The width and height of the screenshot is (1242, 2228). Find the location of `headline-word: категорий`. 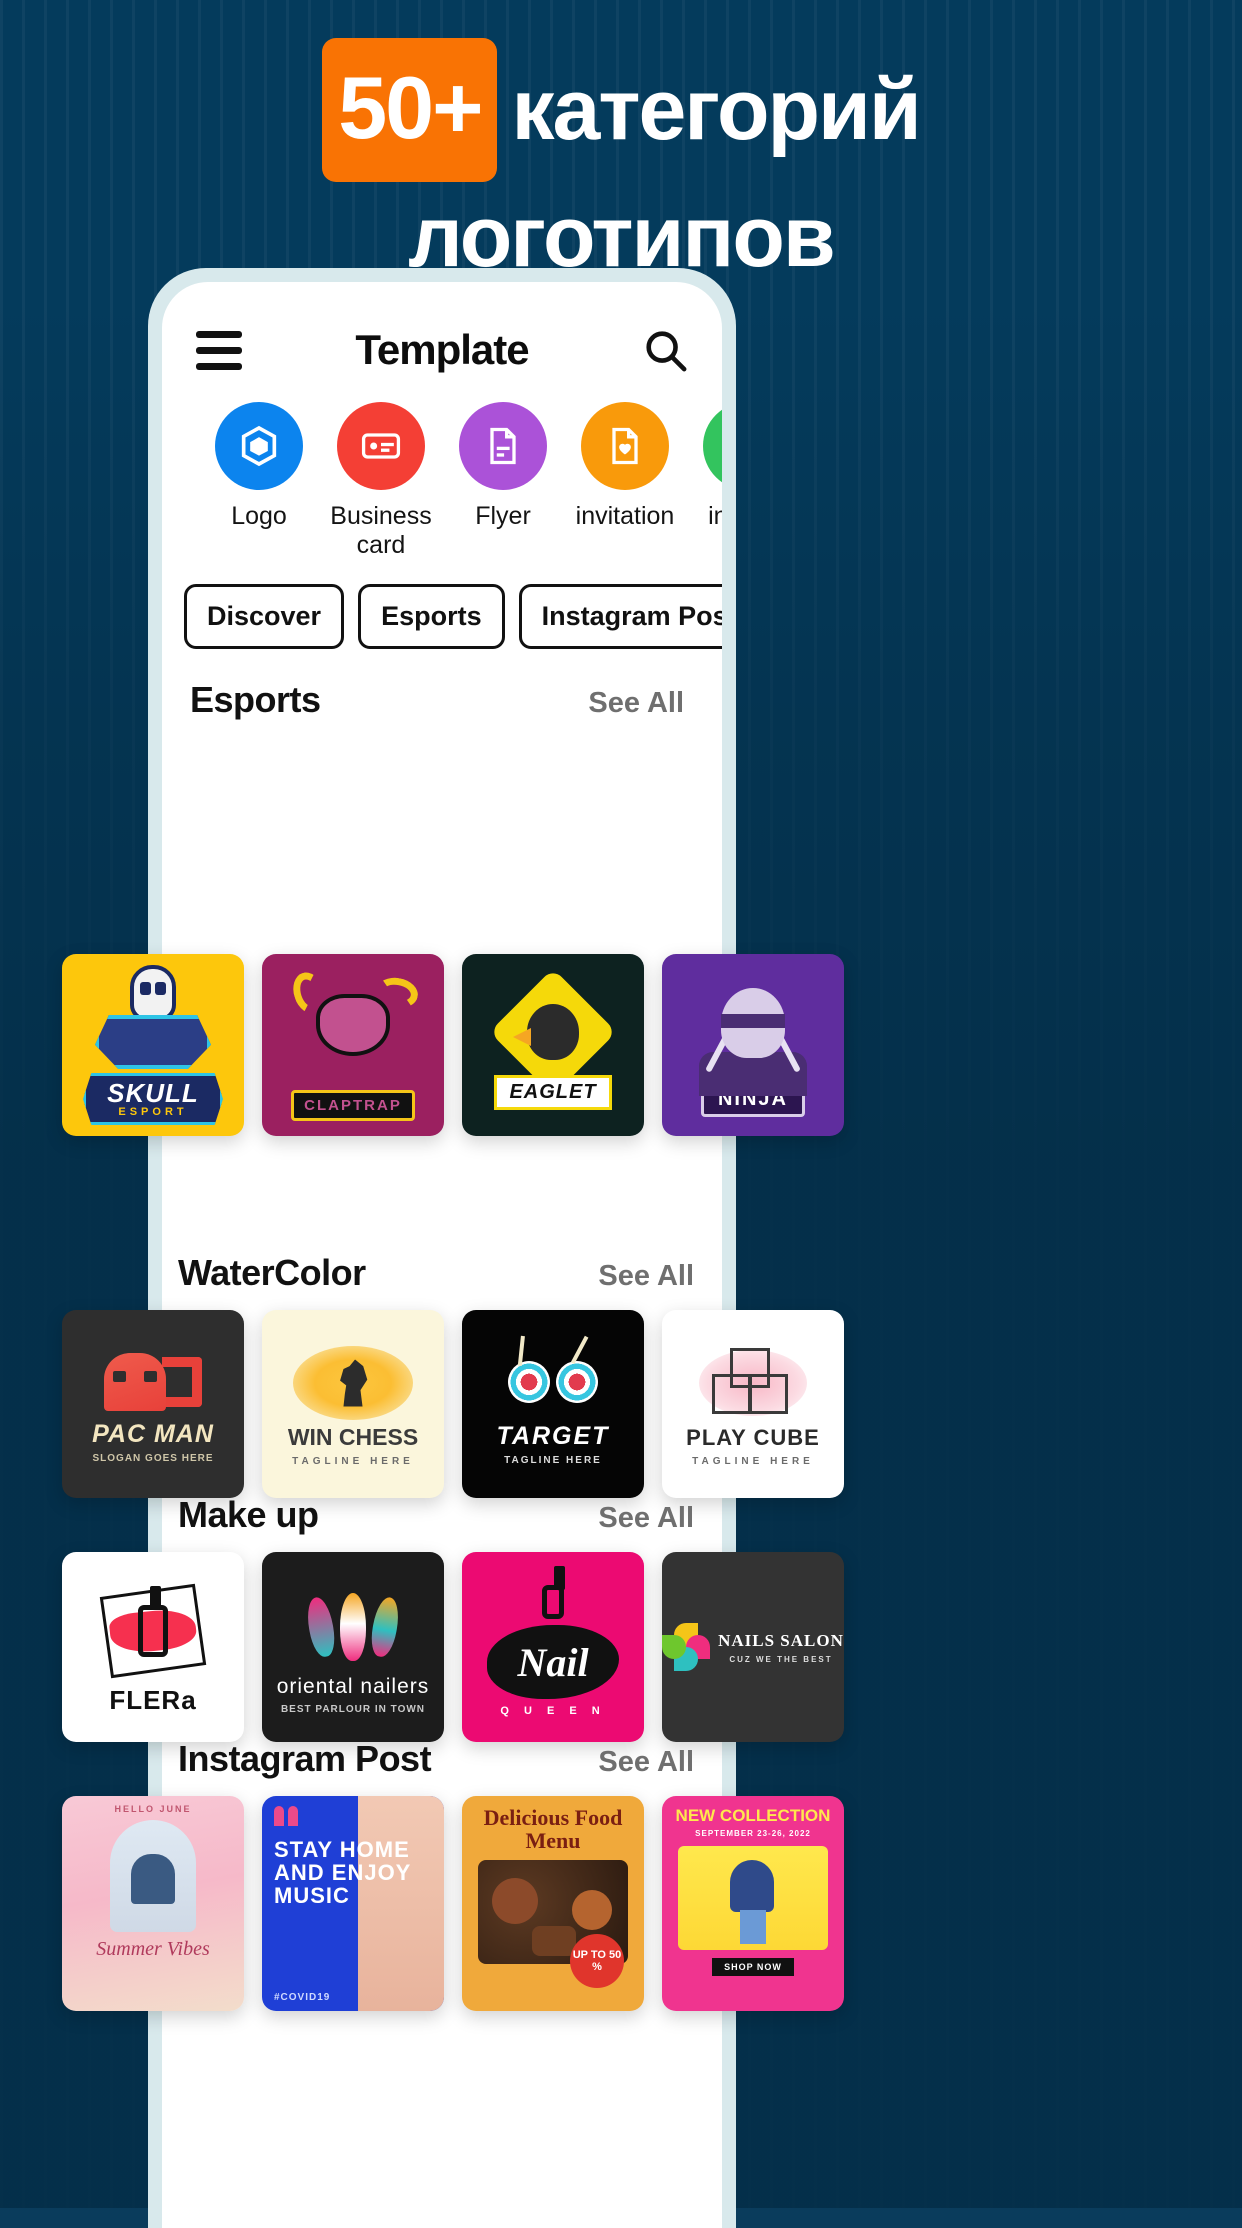

headline-word: категорий is located at coordinates (716, 110).